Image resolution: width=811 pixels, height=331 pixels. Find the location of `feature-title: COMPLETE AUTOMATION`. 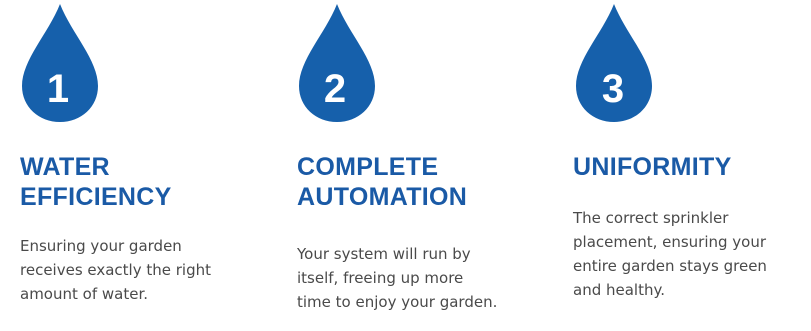

feature-title: COMPLETE AUTOMATION is located at coordinates (382, 182).